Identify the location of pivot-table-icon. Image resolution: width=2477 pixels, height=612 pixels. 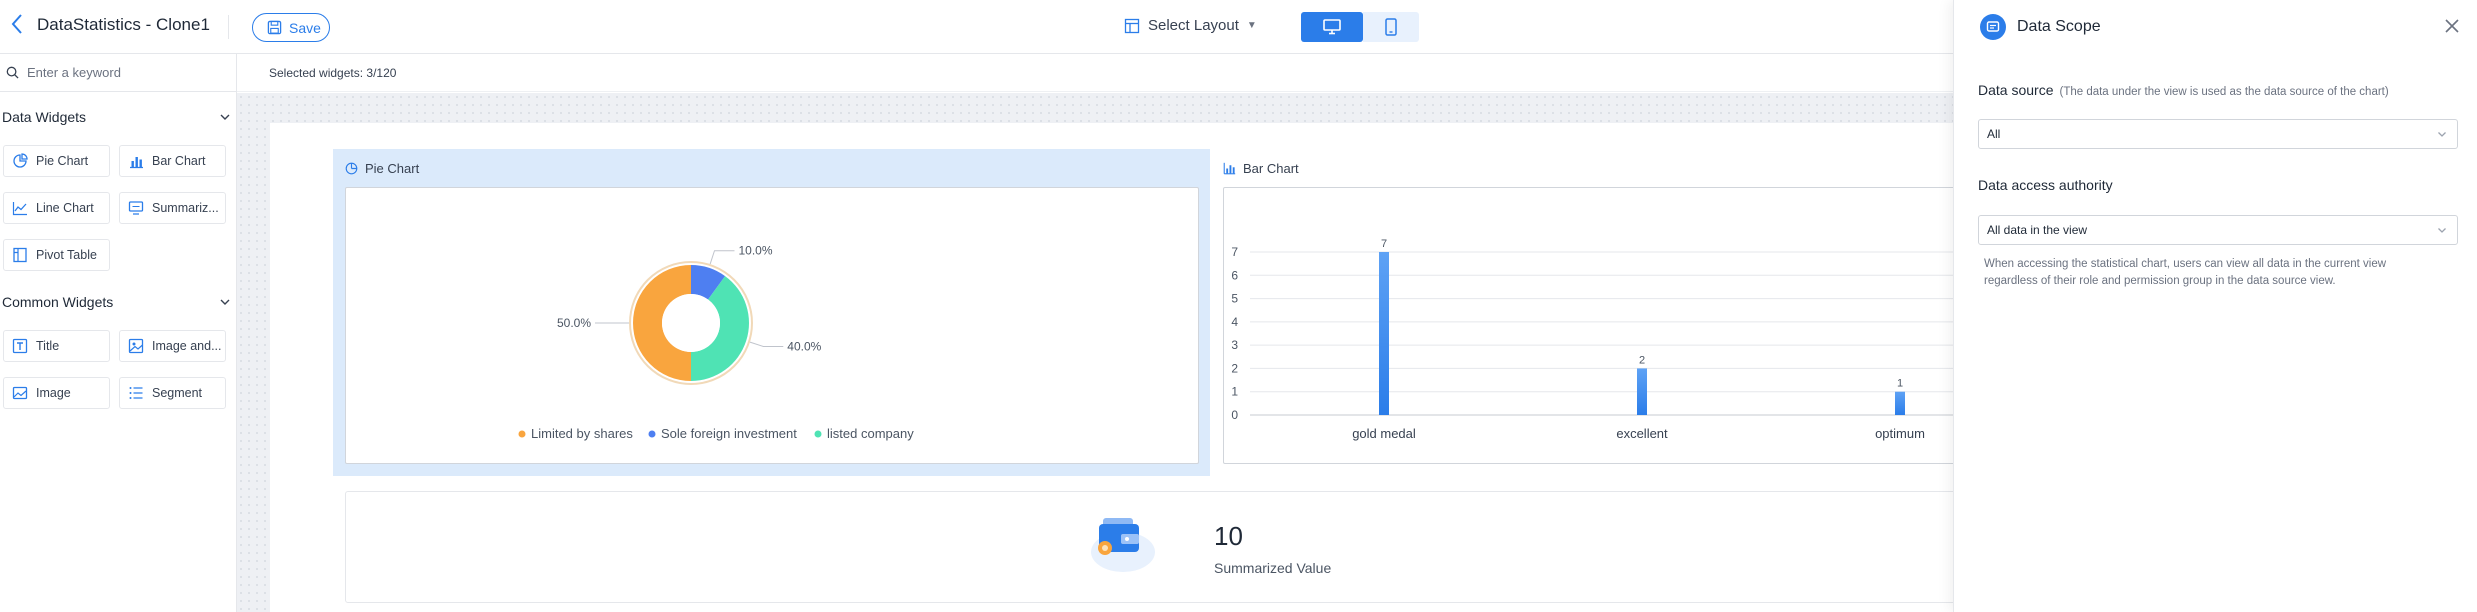
(20, 255).